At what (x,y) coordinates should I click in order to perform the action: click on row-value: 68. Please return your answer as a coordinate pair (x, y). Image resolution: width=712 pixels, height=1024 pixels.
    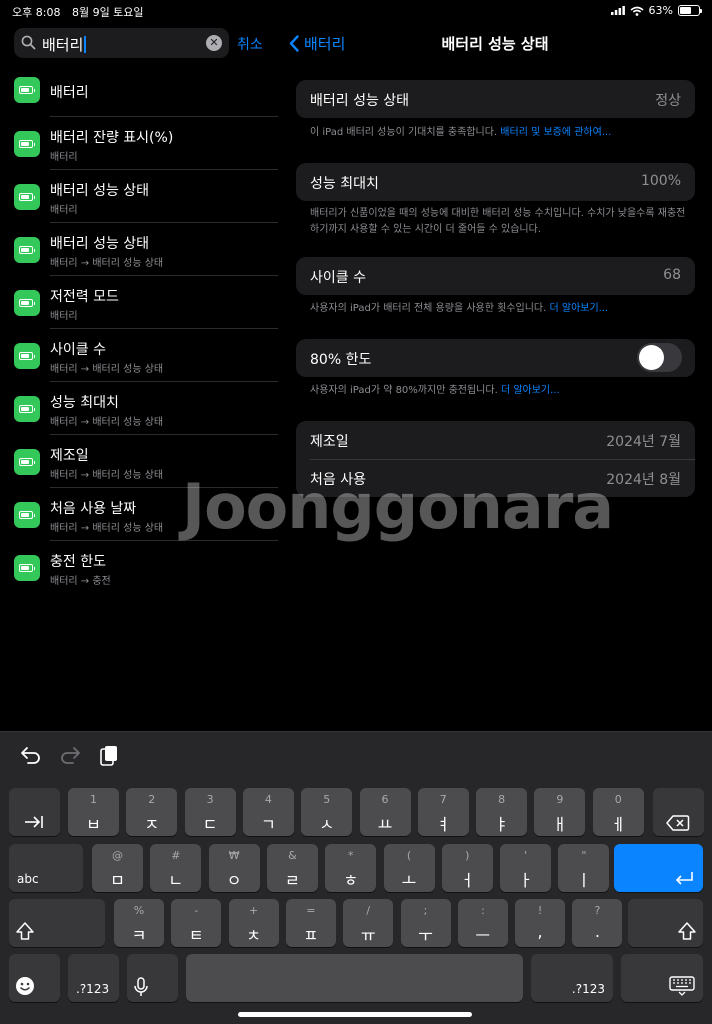
    Looking at the image, I should click on (672, 275).